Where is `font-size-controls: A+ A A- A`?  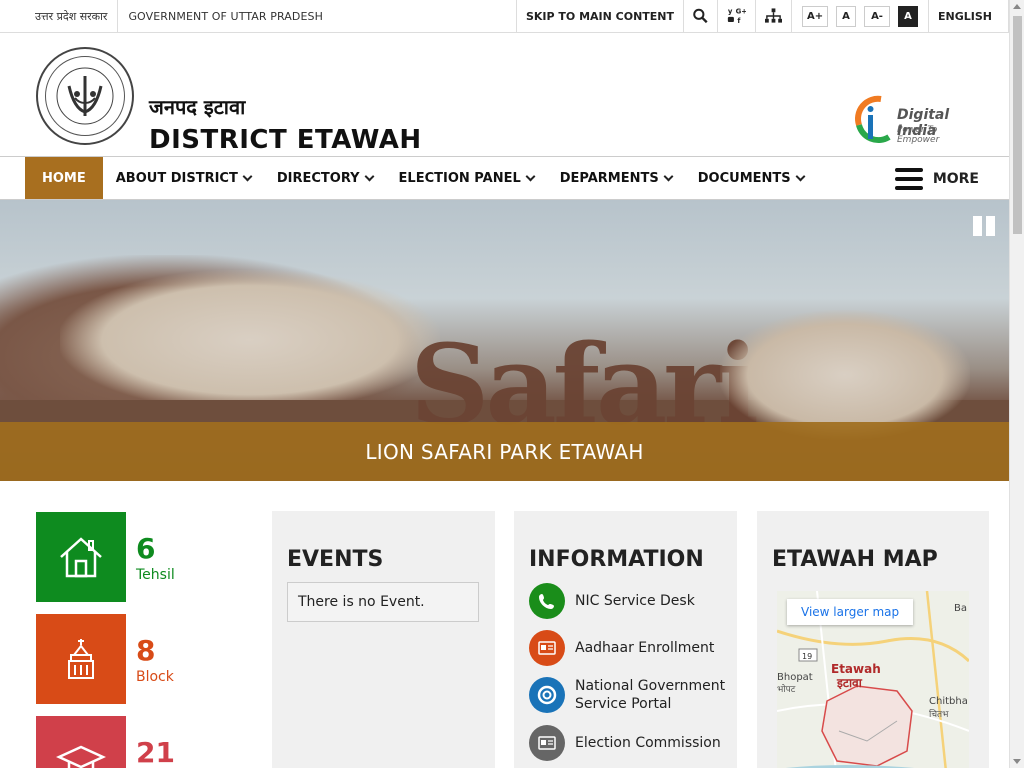 font-size-controls: A+ A A- A is located at coordinates (859, 16).